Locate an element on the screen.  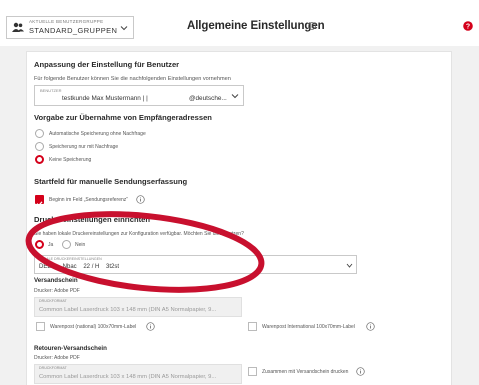
warenpost-national-label: Warenpost (national) 100x70mm-Label is located at coordinates (93, 327).